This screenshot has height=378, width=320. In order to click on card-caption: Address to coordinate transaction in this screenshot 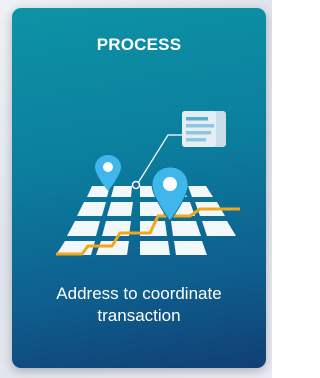, I will do `click(139, 304)`.